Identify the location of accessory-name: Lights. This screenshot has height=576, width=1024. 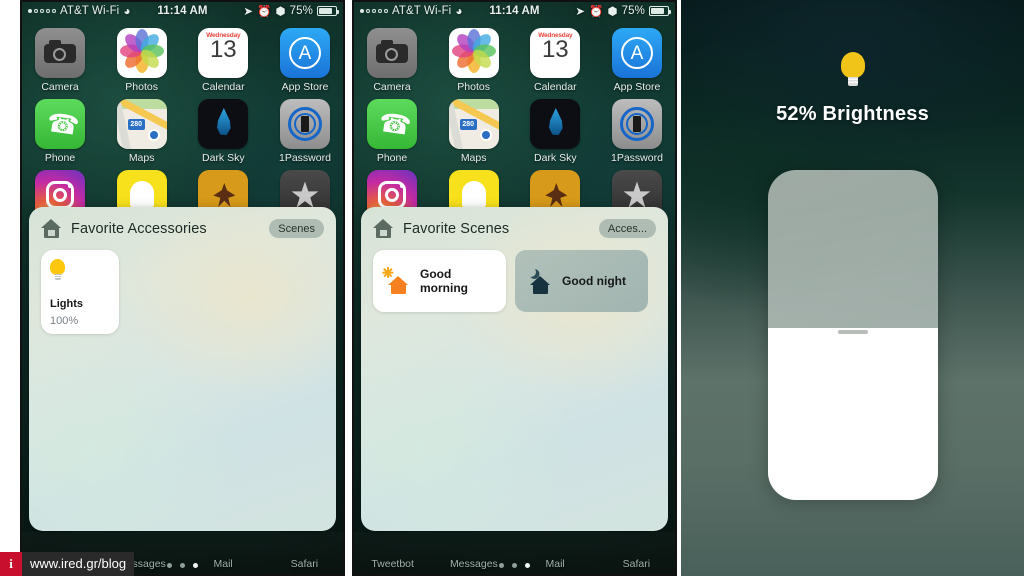
(66, 304).